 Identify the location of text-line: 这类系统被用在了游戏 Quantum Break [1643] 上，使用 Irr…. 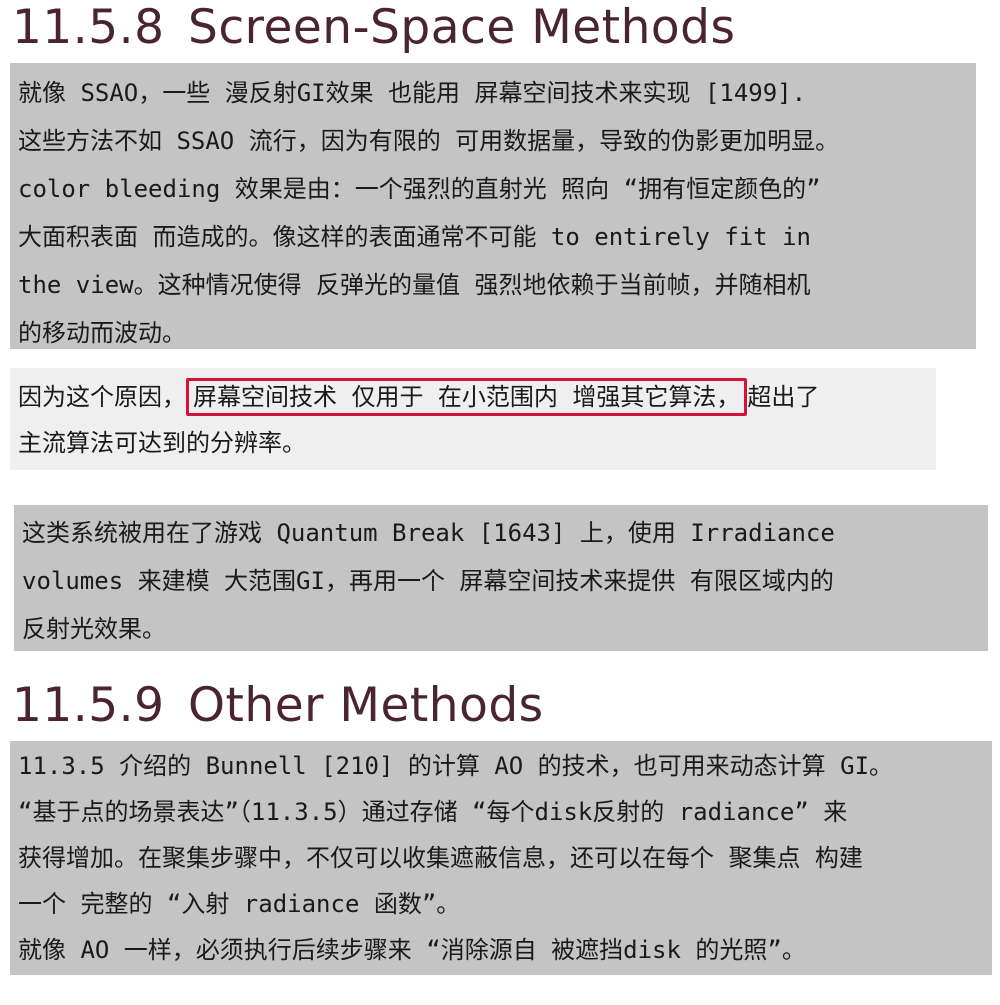
(428, 533).